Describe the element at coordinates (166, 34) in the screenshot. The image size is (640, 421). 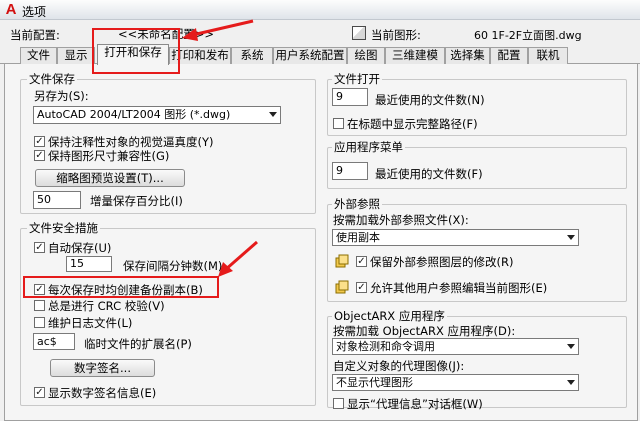
I see `current-profile-value: <<未命名配置>>` at that location.